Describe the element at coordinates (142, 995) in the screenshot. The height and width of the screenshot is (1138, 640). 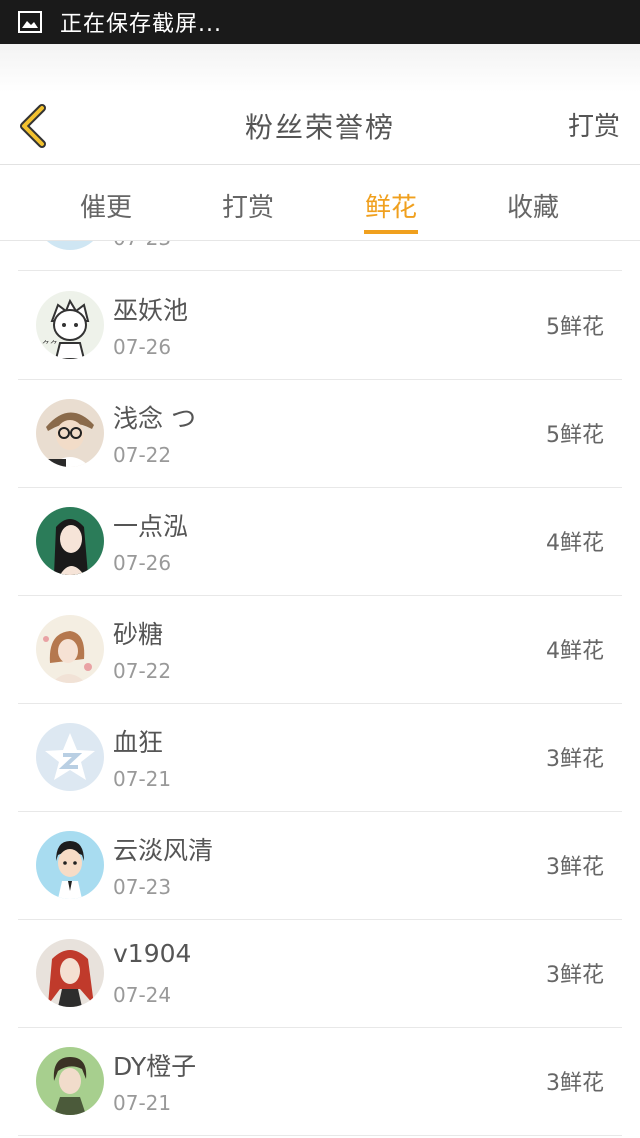
I see `list-item-date: 07-24` at that location.